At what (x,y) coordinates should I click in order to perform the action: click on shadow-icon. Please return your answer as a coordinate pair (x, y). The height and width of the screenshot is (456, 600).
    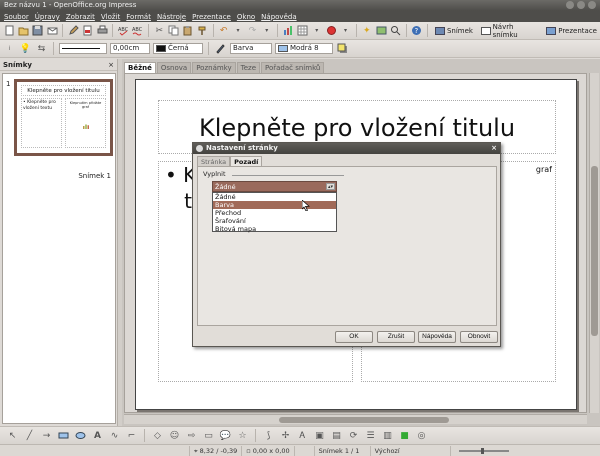
    Looking at the image, I should click on (342, 48).